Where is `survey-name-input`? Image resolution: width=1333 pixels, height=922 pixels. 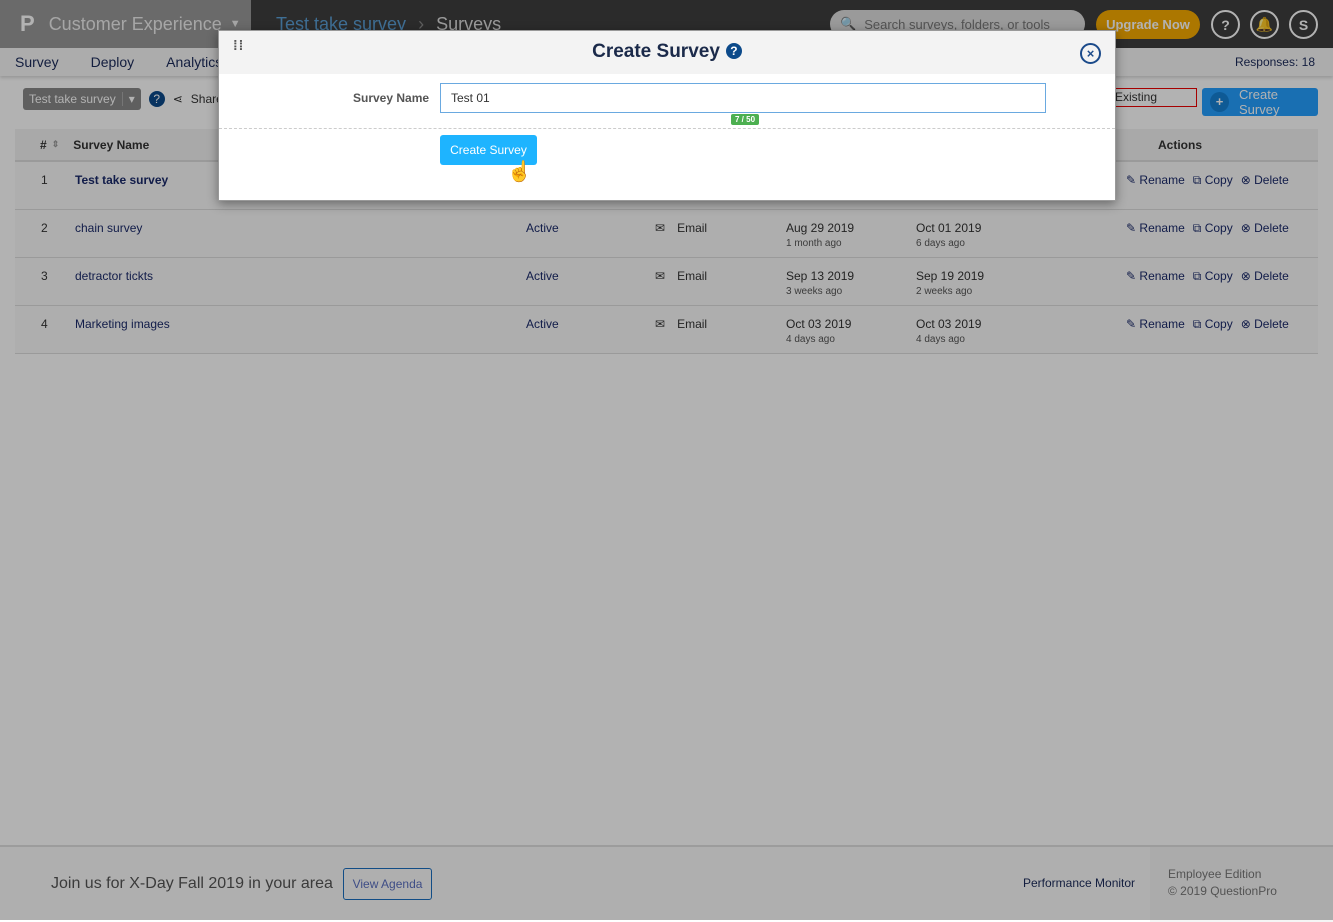 survey-name-input is located at coordinates (743, 98).